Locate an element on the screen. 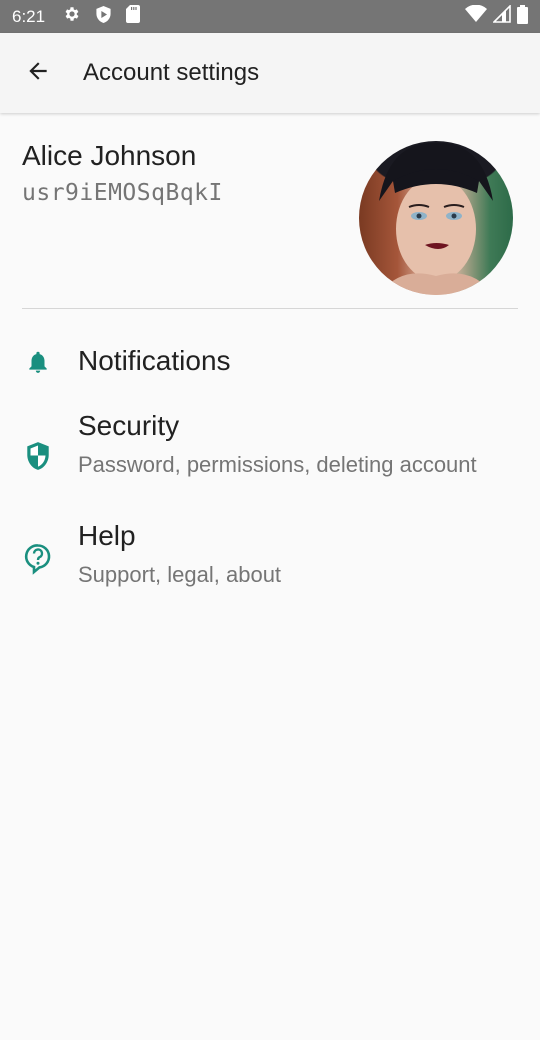 The image size is (540, 1040). menu-item-help: Help Support, legal, about is located at coordinates (270, 554).